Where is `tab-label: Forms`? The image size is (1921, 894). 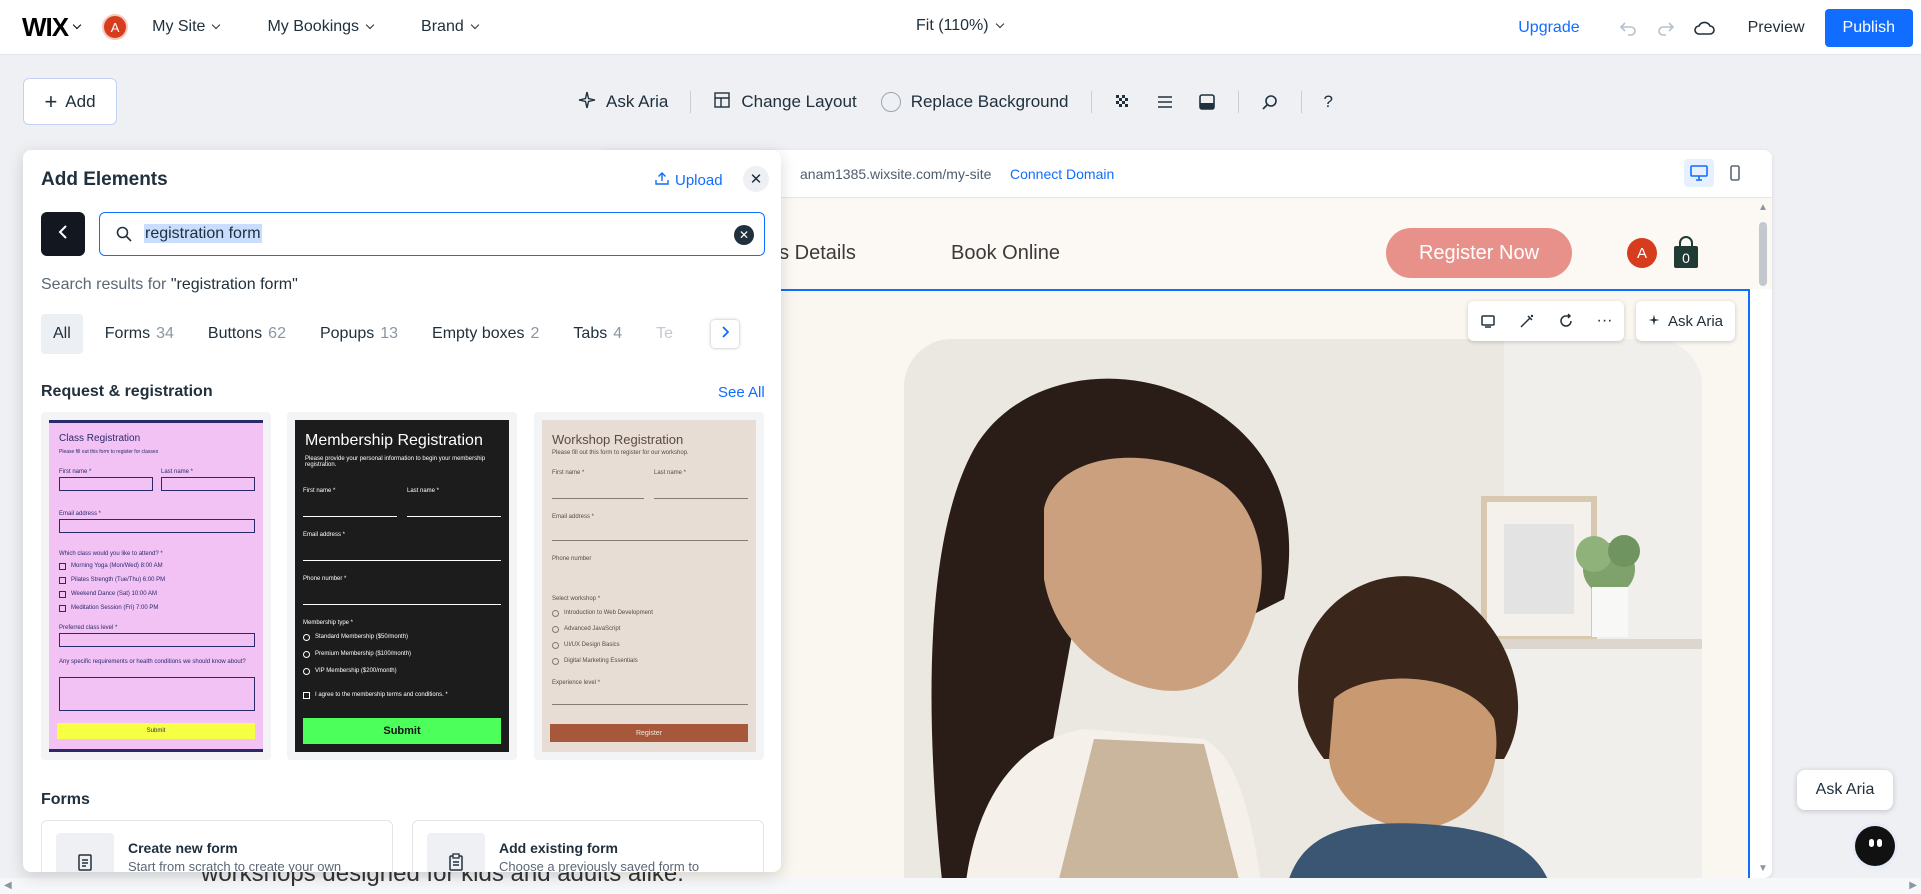
tab-label: Forms is located at coordinates (127, 333).